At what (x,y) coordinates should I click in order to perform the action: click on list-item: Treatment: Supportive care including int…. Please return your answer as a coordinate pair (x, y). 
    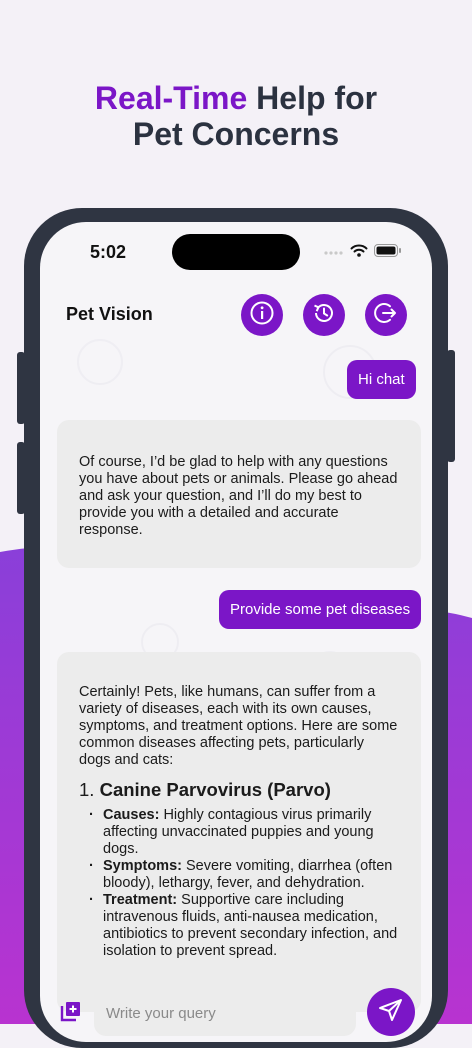
    Looking at the image, I should click on (244, 926).